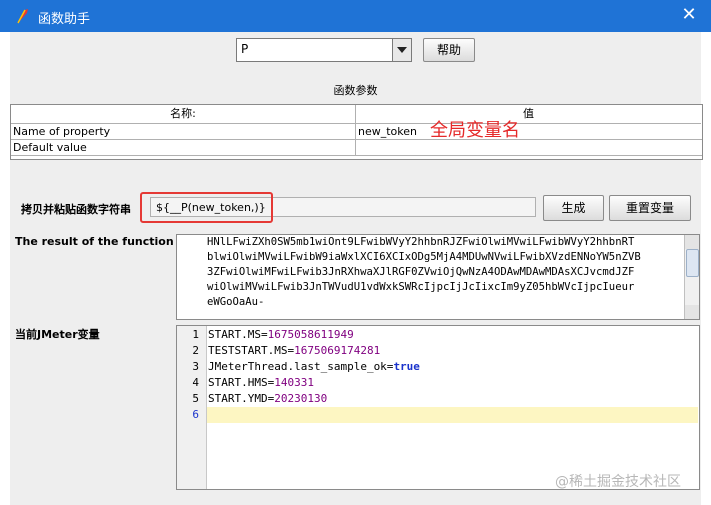  I want to click on table-cell-value: new_token, so click(529, 132).